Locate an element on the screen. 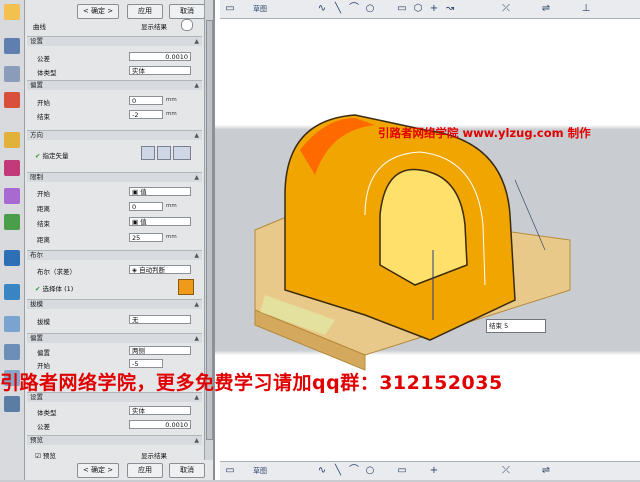 The width and height of the screenshot is (640, 482). boolean-select: ◈ 自动判断 is located at coordinates (160, 269).